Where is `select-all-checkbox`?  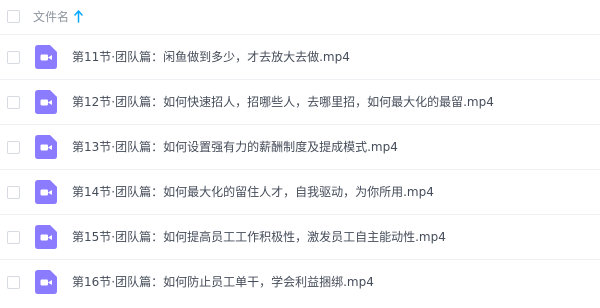
select-all-checkbox is located at coordinates (13, 16).